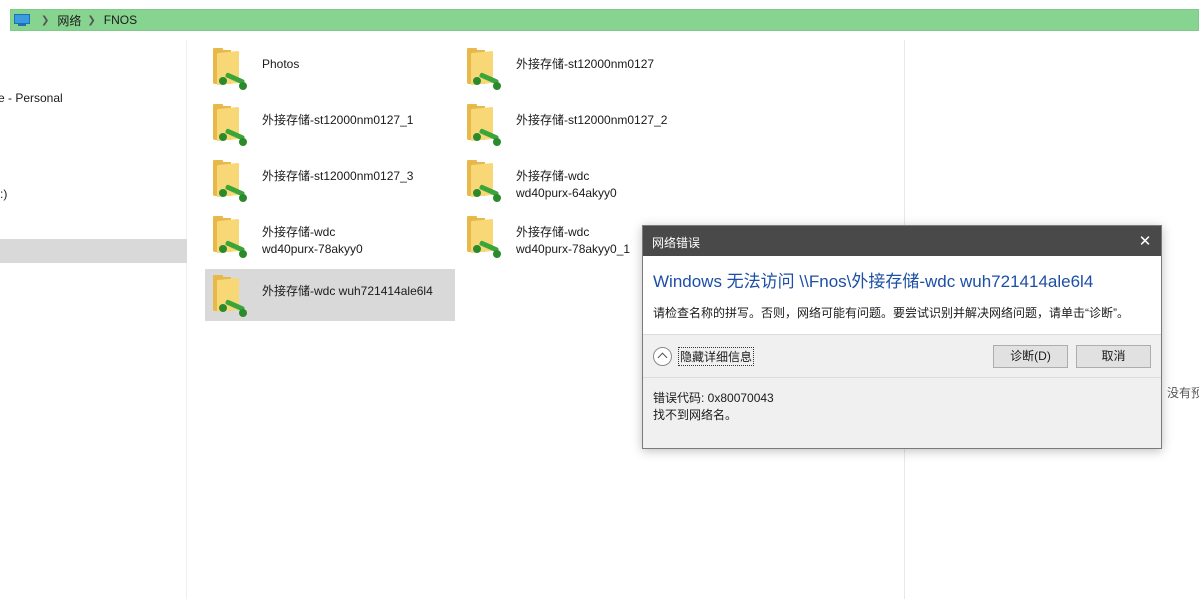  I want to click on file-item-selected: 外接存储-wdc wuh721414ale6l4, so click(330, 295).